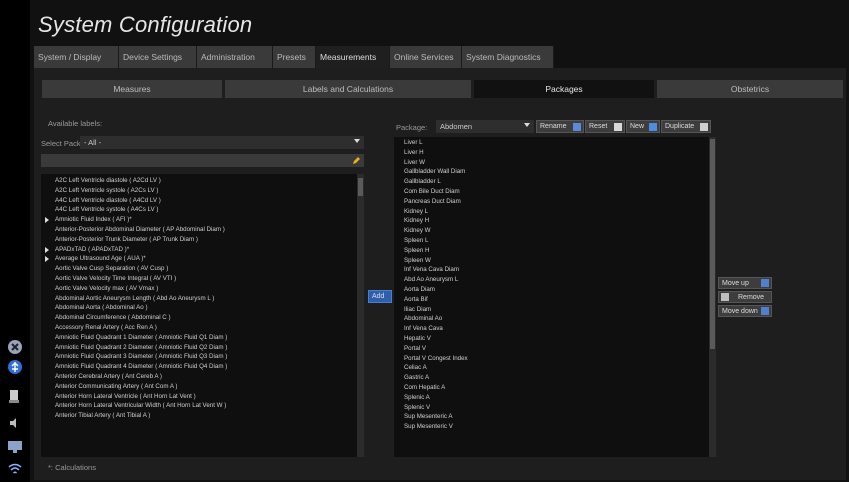 The height and width of the screenshot is (482, 849). Describe the element at coordinates (577, 127) in the screenshot. I see `rename-icon` at that location.